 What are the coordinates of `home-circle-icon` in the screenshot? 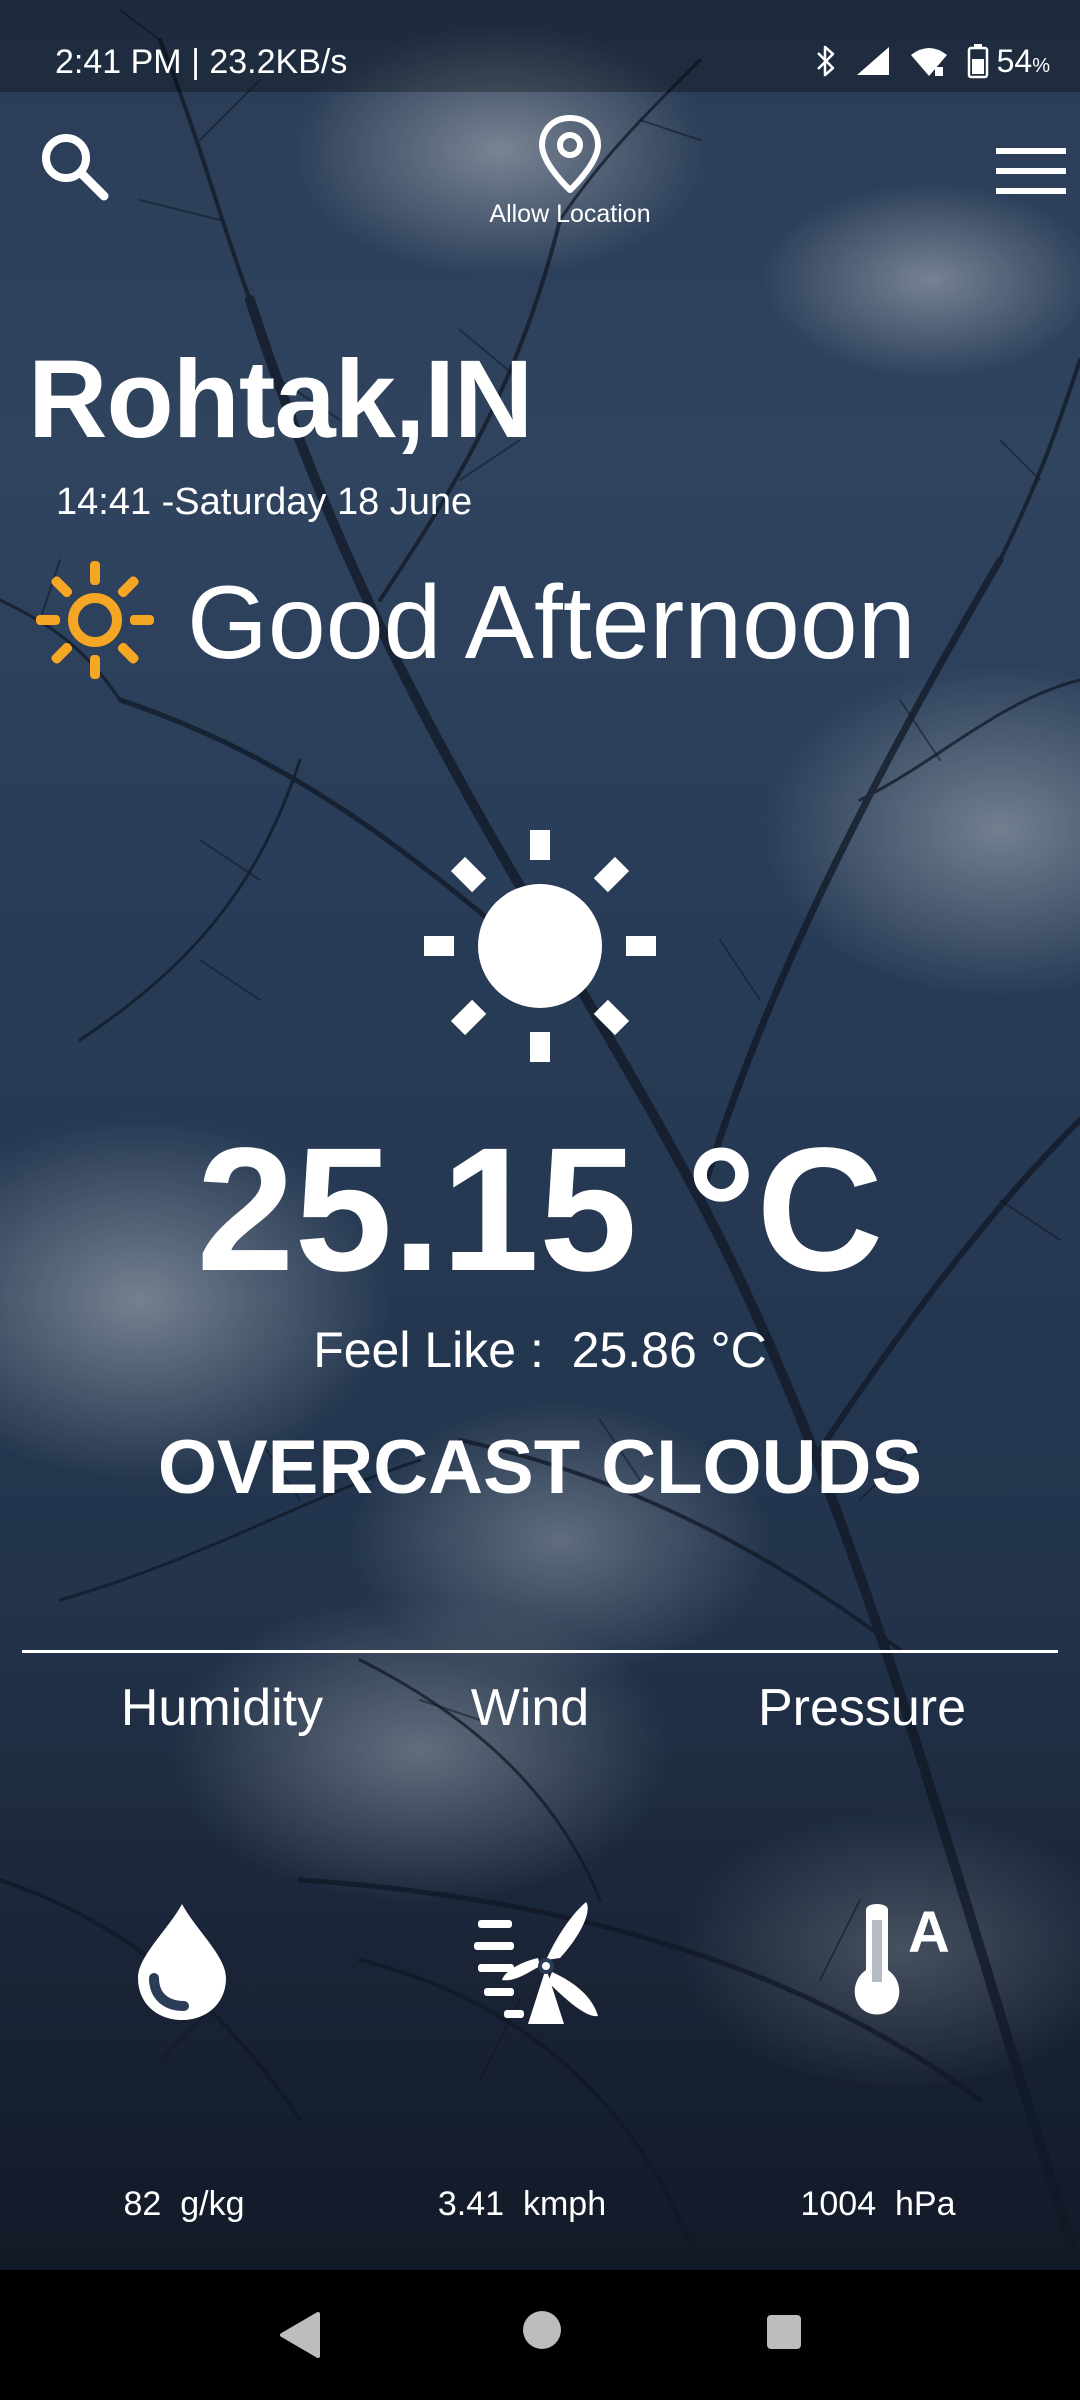 It's located at (542, 2330).